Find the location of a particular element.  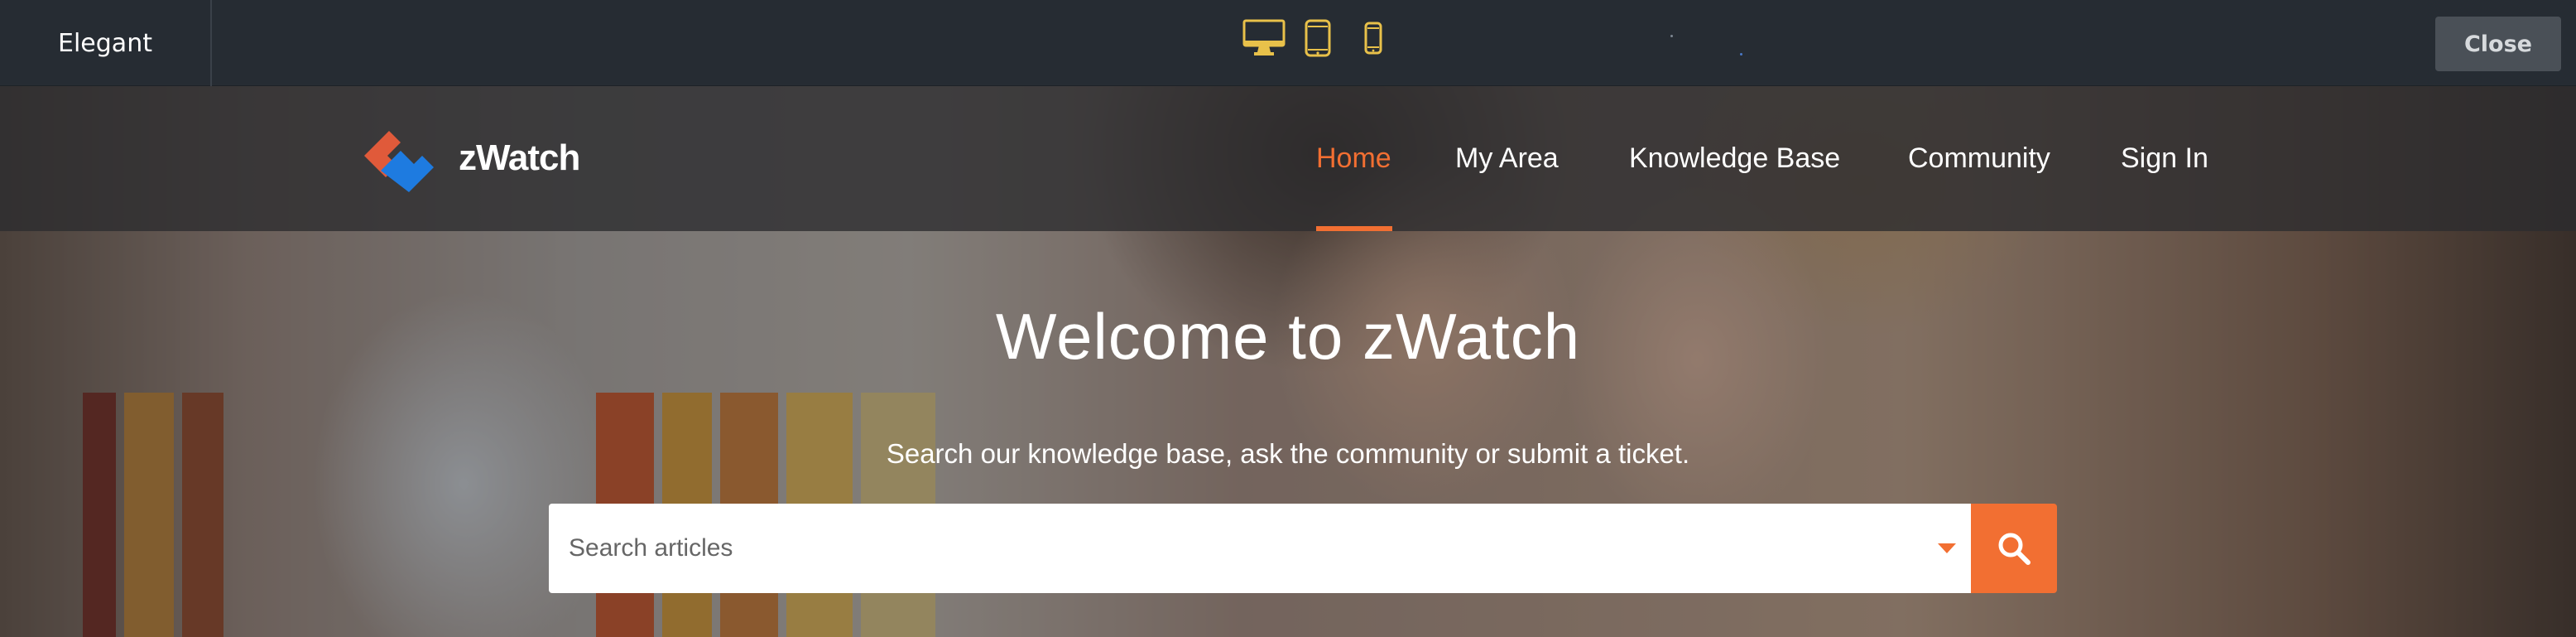

search-bar is located at coordinates (1303, 548).